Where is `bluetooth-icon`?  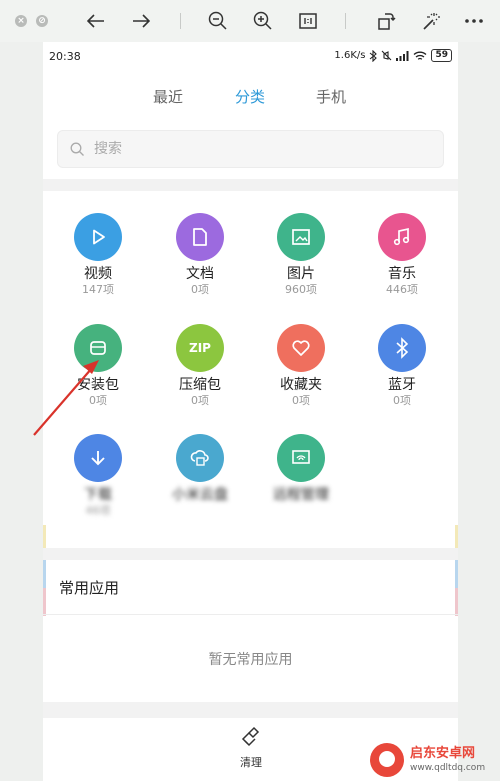
bluetooth-icon is located at coordinates (402, 348).